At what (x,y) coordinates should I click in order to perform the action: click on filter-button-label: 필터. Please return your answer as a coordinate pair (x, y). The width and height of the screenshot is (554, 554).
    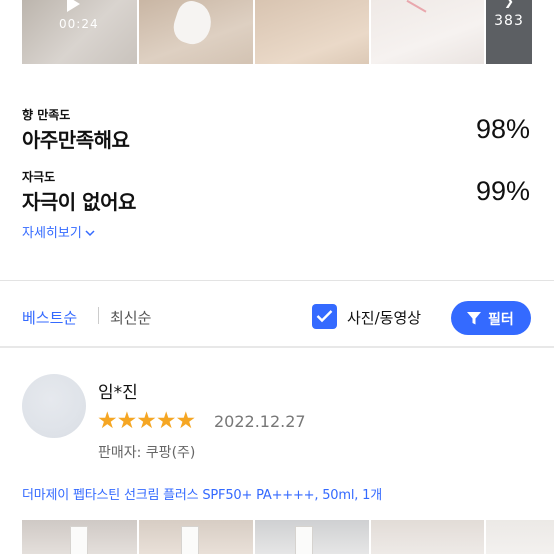
    Looking at the image, I should click on (501, 320).